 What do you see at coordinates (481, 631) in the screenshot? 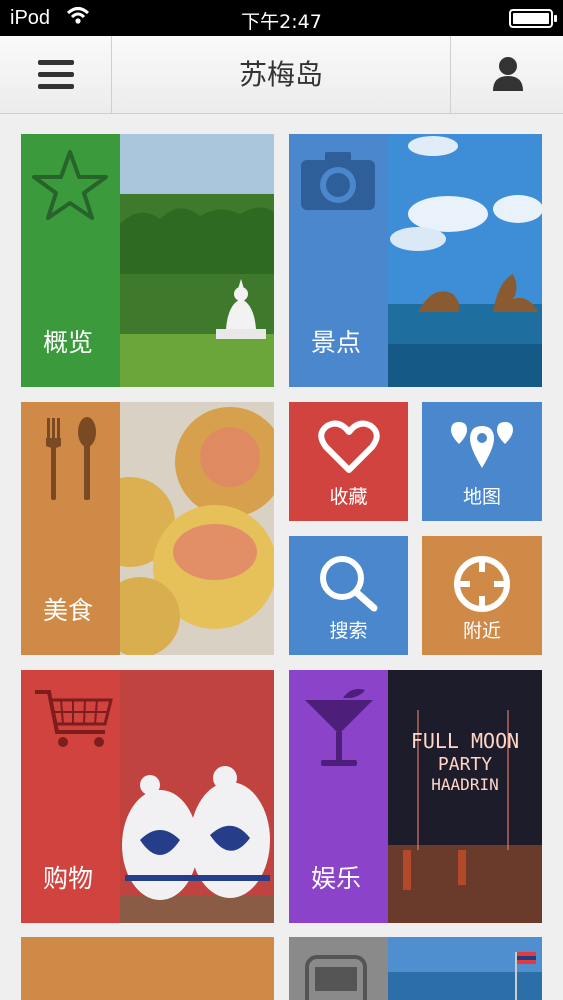
I see `tile-nearby-label: 附近` at bounding box center [481, 631].